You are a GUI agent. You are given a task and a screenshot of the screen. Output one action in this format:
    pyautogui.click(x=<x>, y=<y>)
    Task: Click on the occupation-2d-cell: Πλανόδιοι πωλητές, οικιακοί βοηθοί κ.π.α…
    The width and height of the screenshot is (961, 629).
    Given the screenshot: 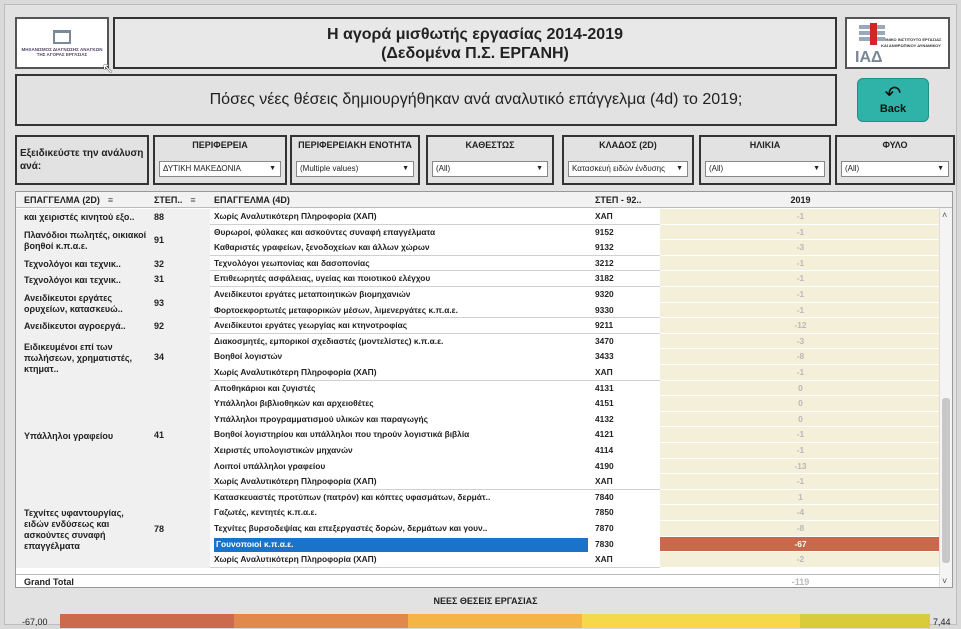 What is the action you would take?
    pyautogui.click(x=84, y=240)
    